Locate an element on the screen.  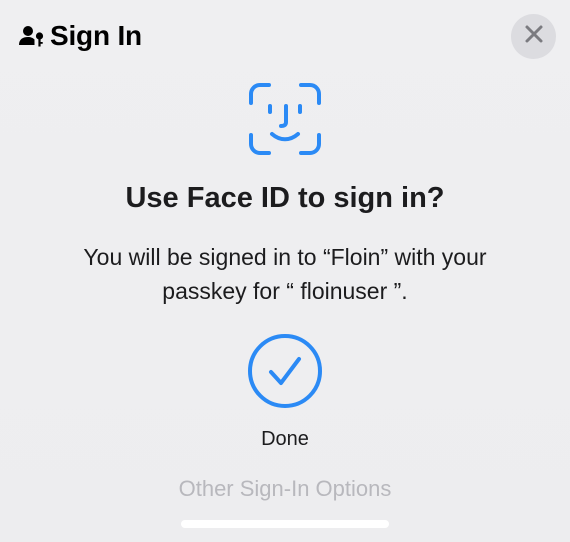
dialog-headline: Use Face ID to sign in? is located at coordinates (285, 198).